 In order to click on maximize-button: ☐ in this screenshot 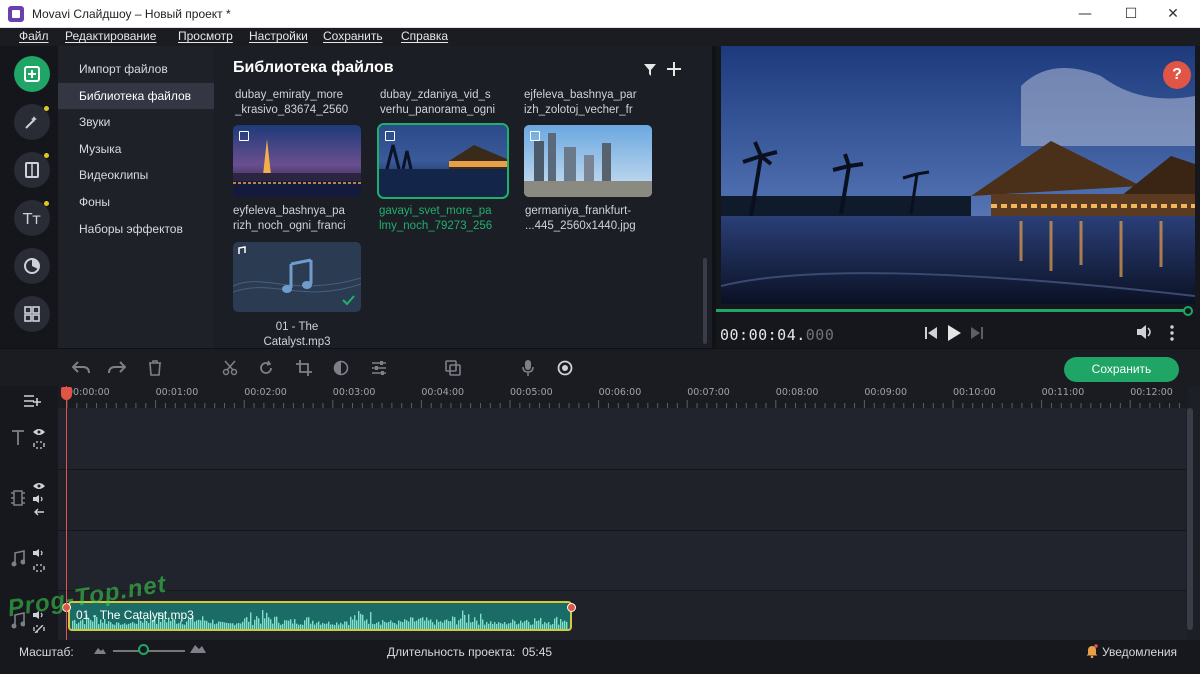, I will do `click(1131, 14)`.